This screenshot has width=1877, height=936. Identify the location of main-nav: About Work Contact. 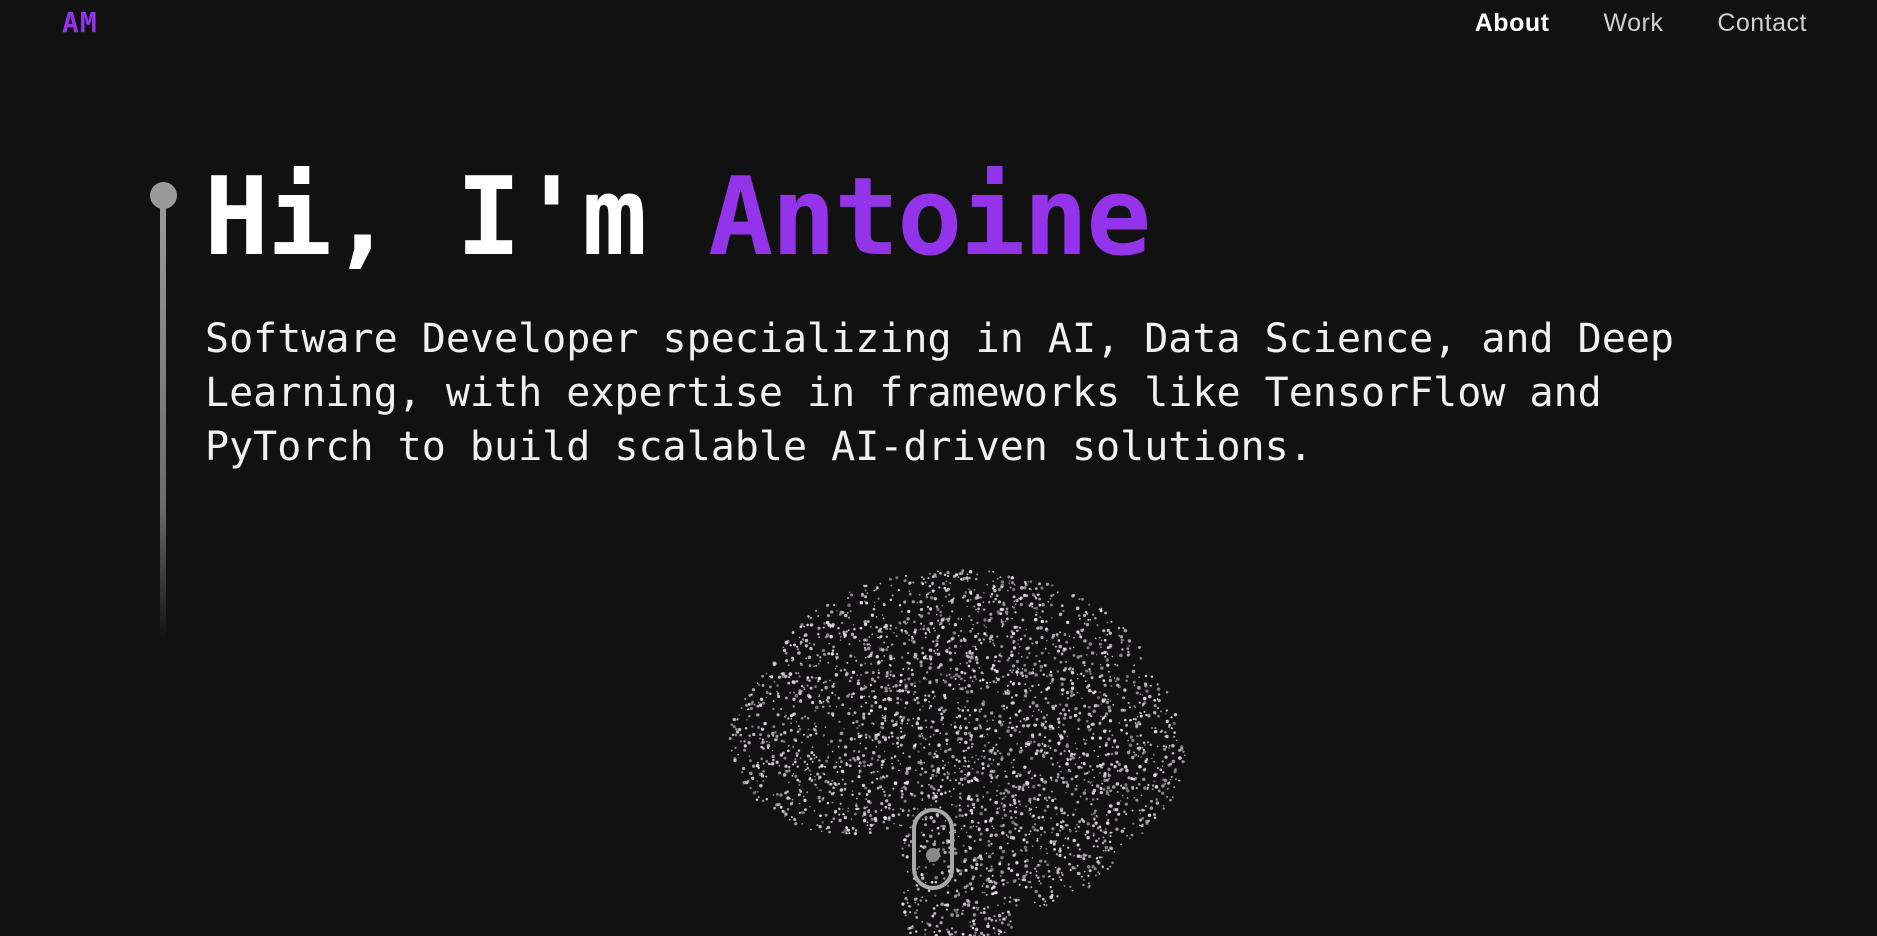
(1641, 23).